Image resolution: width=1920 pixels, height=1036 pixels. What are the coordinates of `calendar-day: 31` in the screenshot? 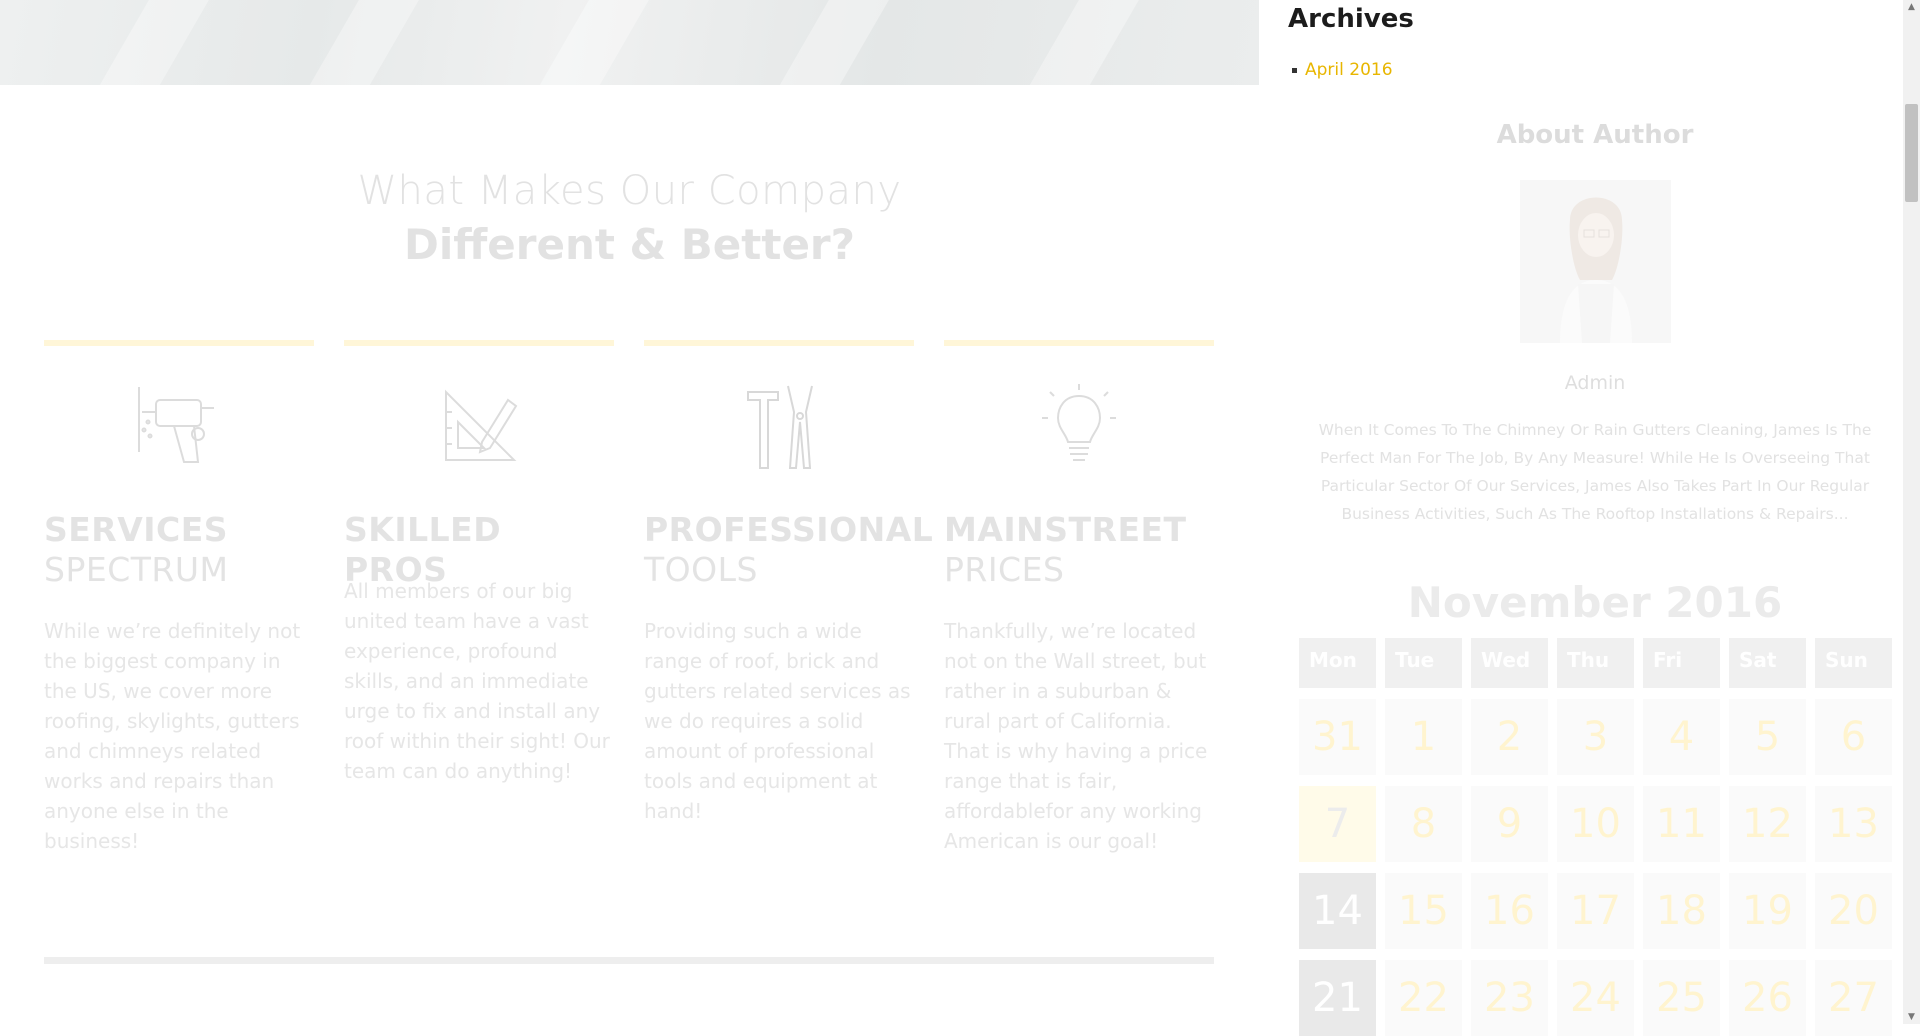 It's located at (1337, 737).